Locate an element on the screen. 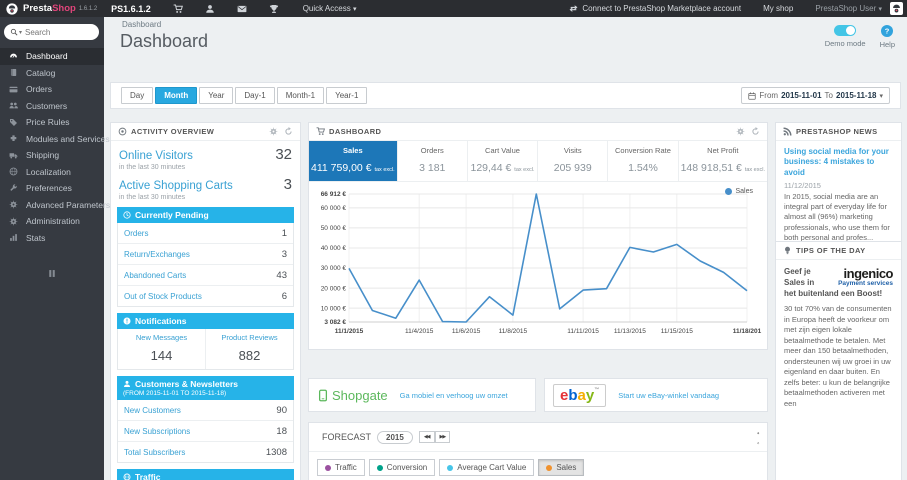  pending-link: Out of Stock Products is located at coordinates (163, 296).